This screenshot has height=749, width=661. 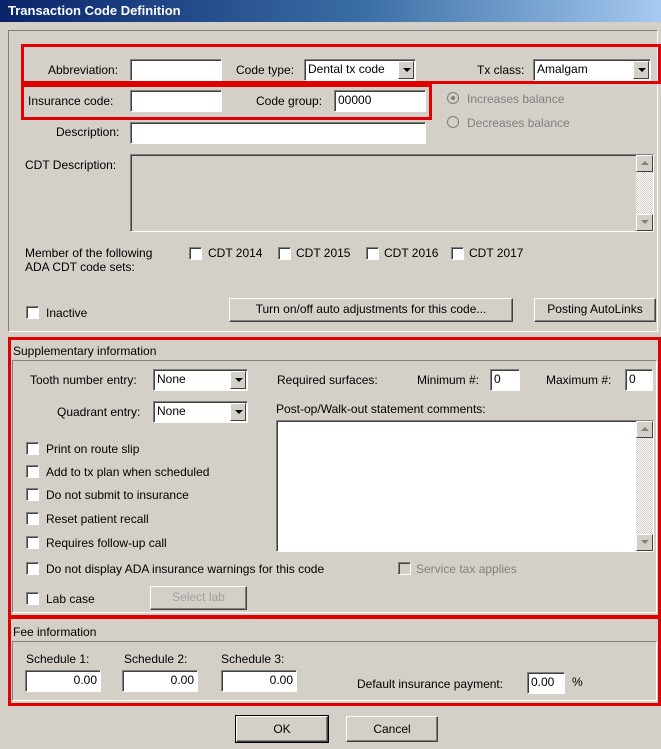 I want to click on member-label-line2: ADA CDT code sets:, so click(x=80, y=267).